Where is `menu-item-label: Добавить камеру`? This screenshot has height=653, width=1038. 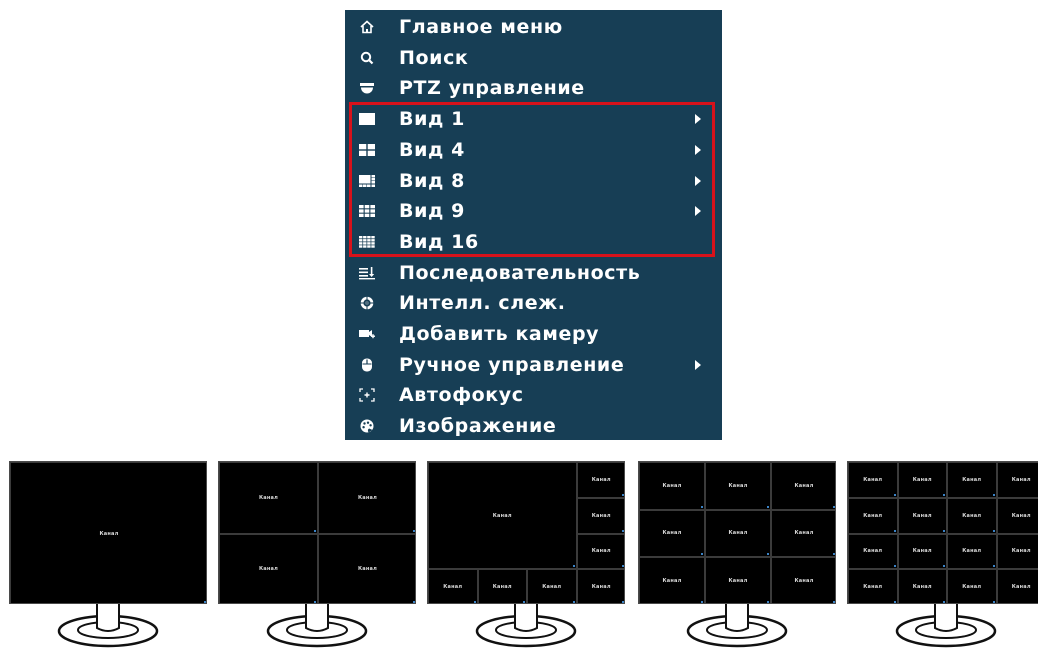
menu-item-label: Добавить камеру is located at coordinates (499, 334).